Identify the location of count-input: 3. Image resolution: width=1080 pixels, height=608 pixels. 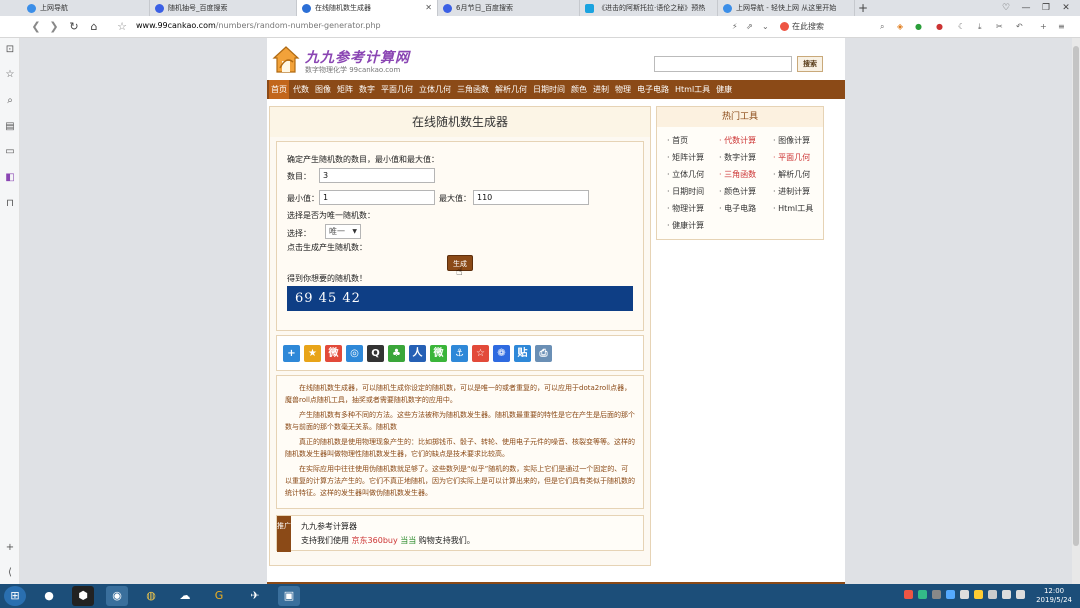
(377, 175).